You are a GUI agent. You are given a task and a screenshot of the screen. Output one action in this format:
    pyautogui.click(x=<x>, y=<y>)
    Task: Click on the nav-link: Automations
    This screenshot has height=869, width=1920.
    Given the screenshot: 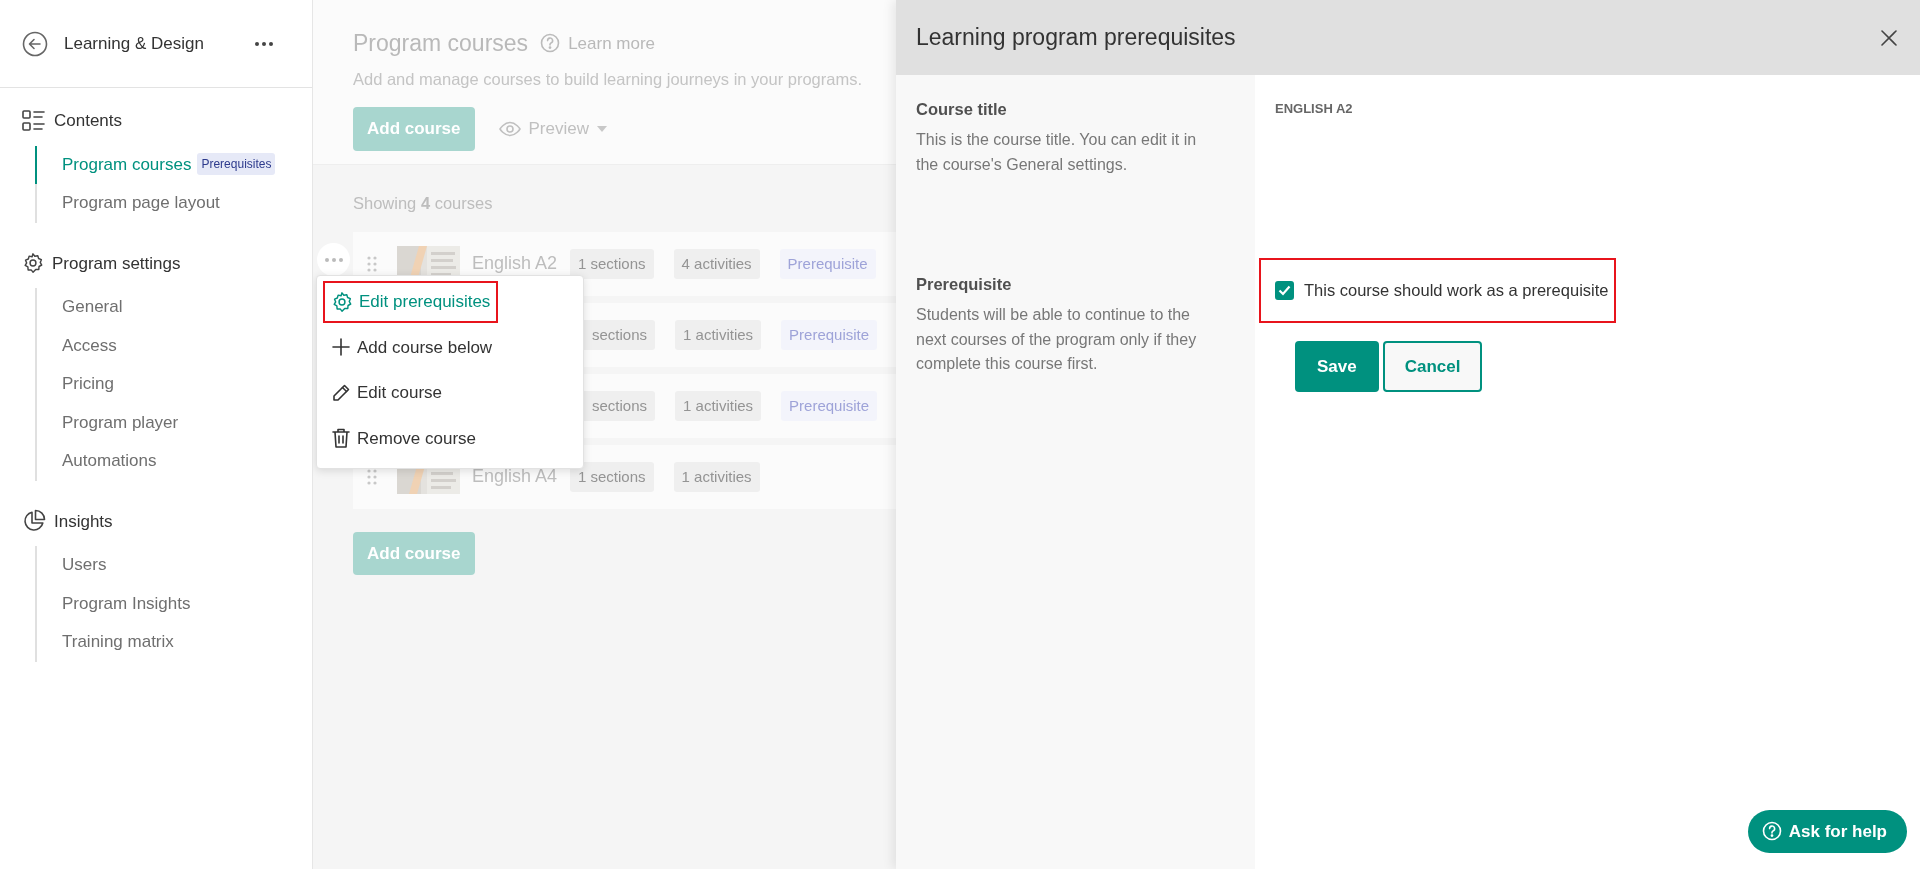 What is the action you would take?
    pyautogui.click(x=172, y=461)
    